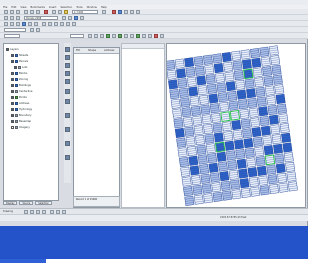 The height and width of the screenshot is (263, 320). Describe the element at coordinates (50, 24) in the screenshot. I see `clear-selection-icon` at that location.